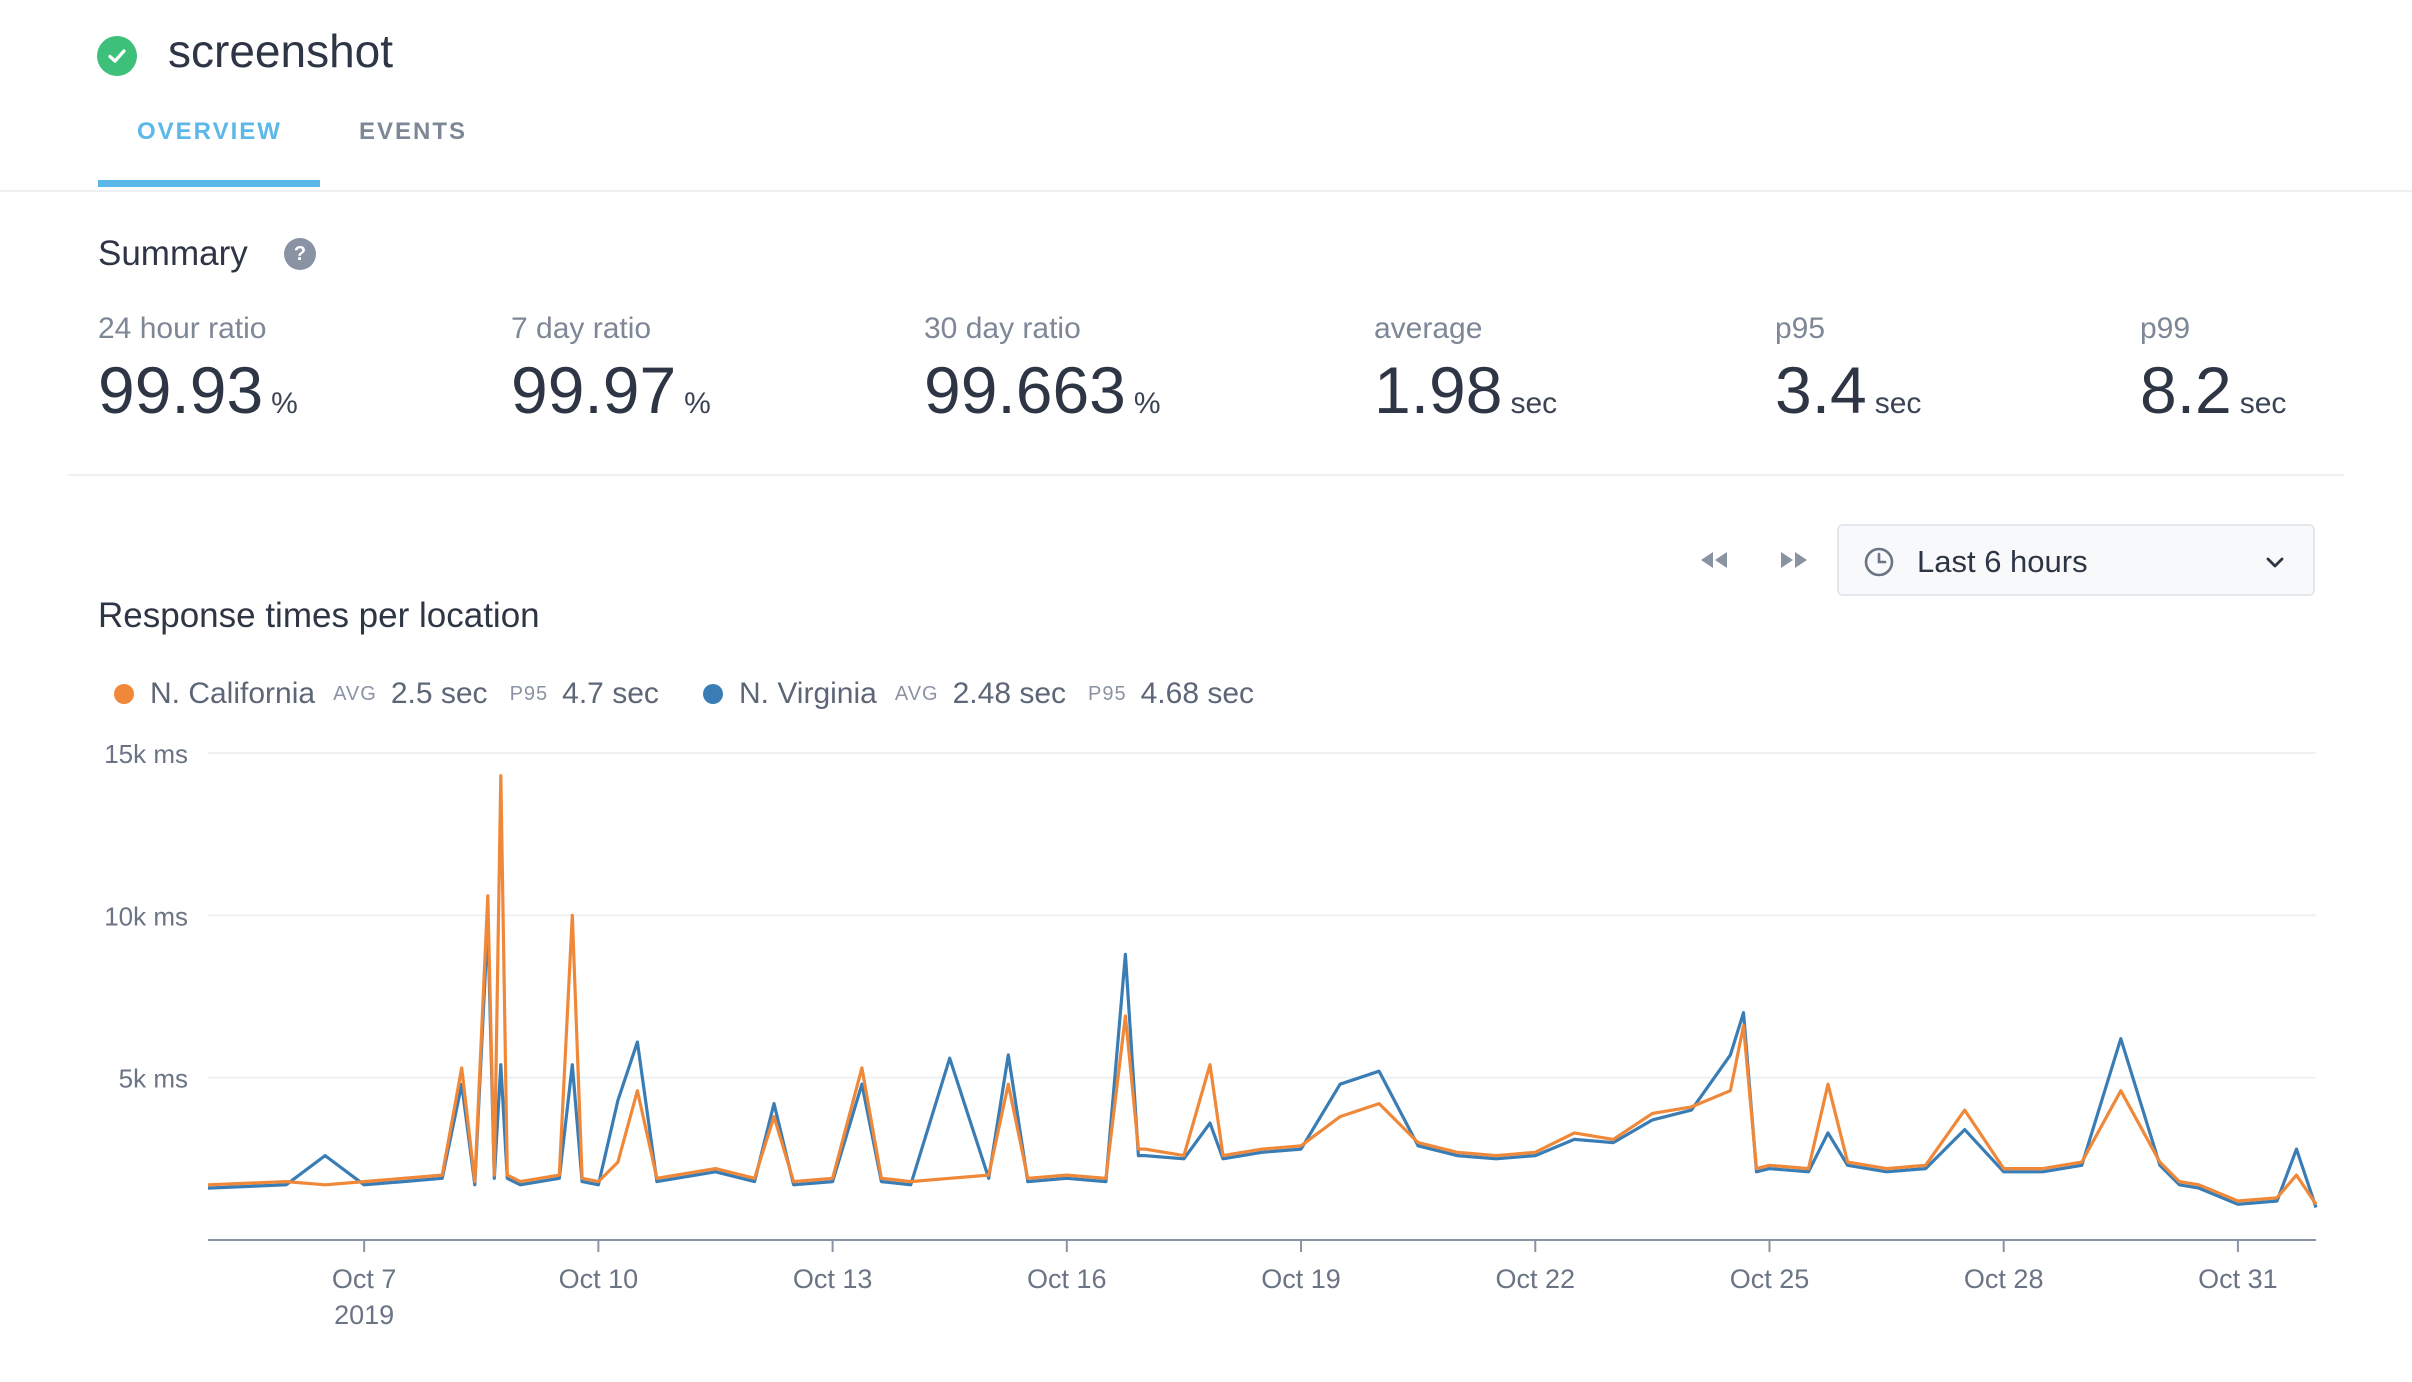 This screenshot has width=2412, height=1382. I want to click on x-tick-label: Oct 25, so click(1770, 1279).